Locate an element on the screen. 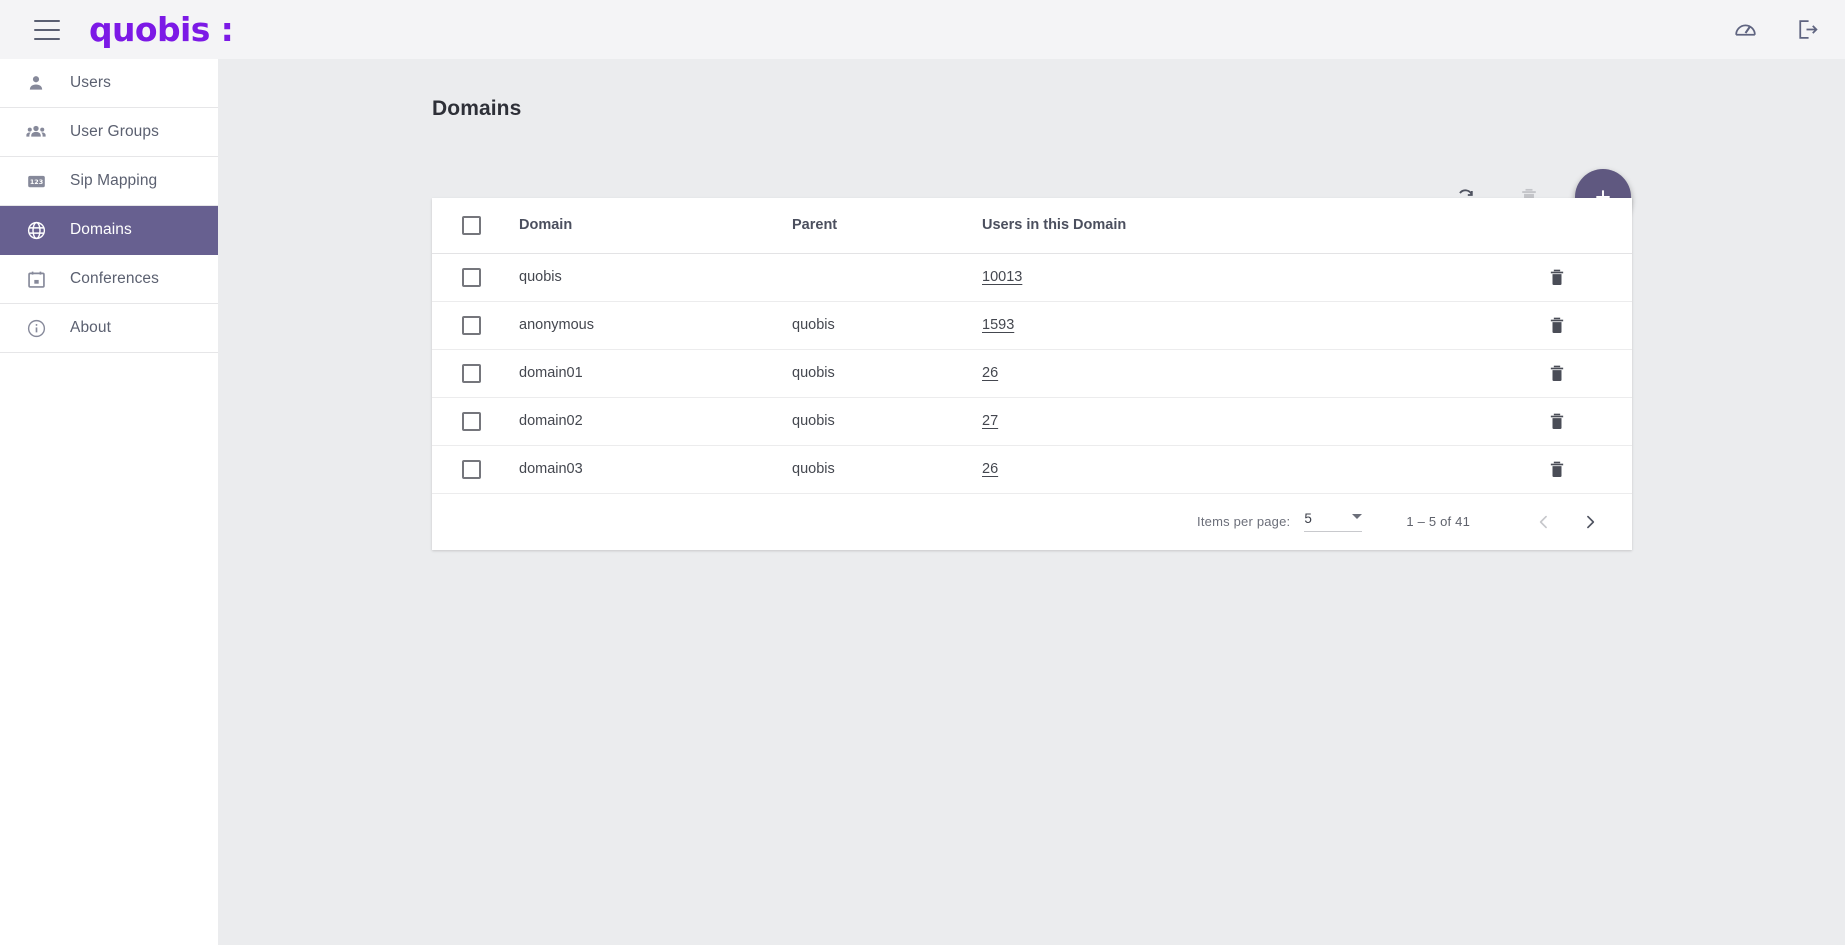  svg-text: 123 is located at coordinates (35, 181).